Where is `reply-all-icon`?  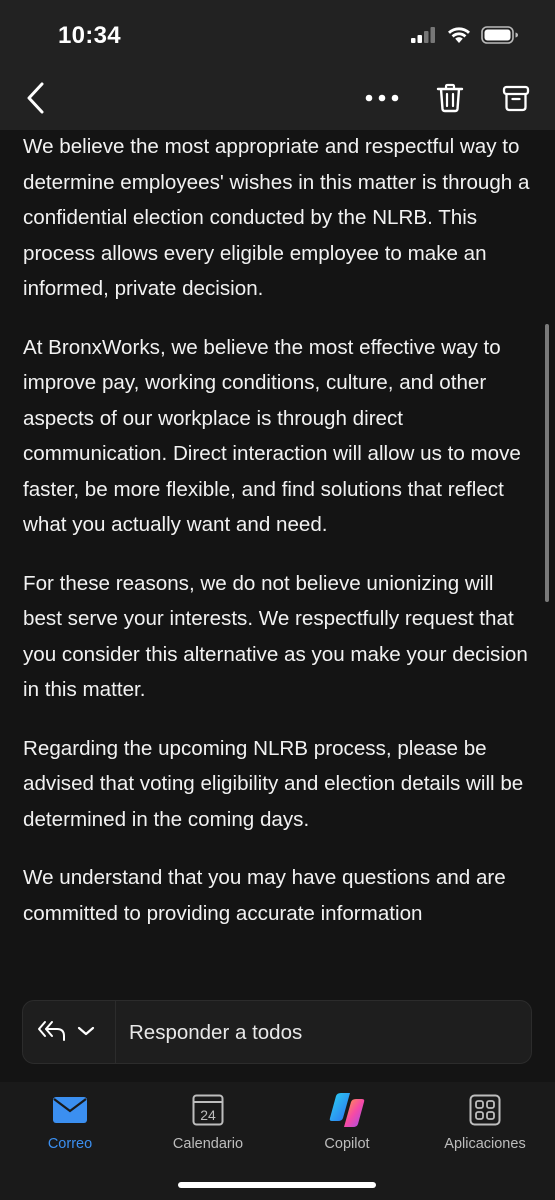 reply-all-icon is located at coordinates (51, 1031).